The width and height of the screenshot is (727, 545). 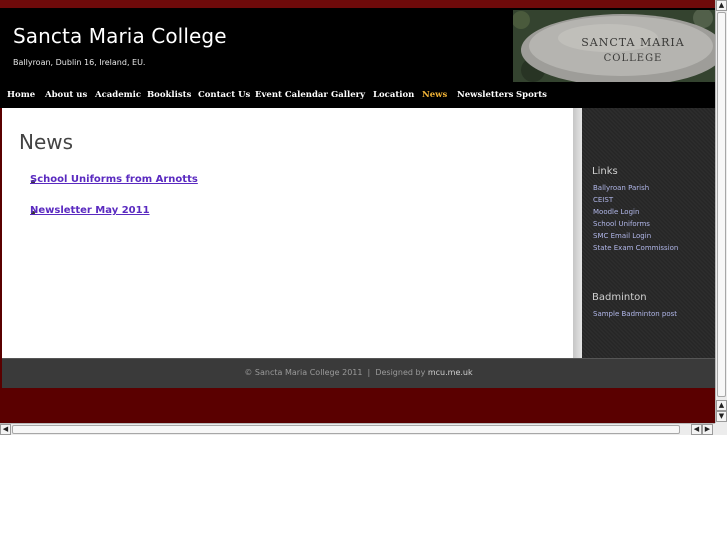 What do you see at coordinates (79, 62) in the screenshot?
I see `site-tagline: Ballyroan, Dublin 16, Ireland, EU.` at bounding box center [79, 62].